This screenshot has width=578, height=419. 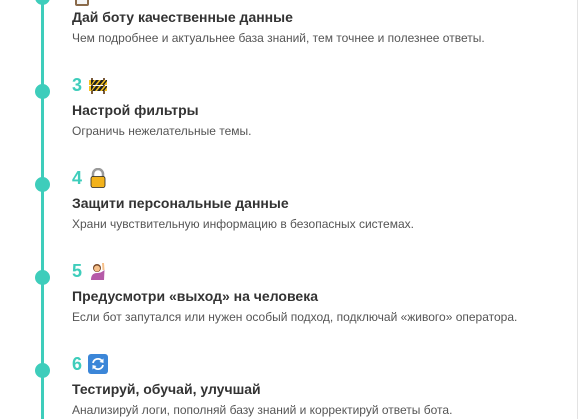 I want to click on step-description: Ограничь нежелательные темы., so click(x=162, y=131).